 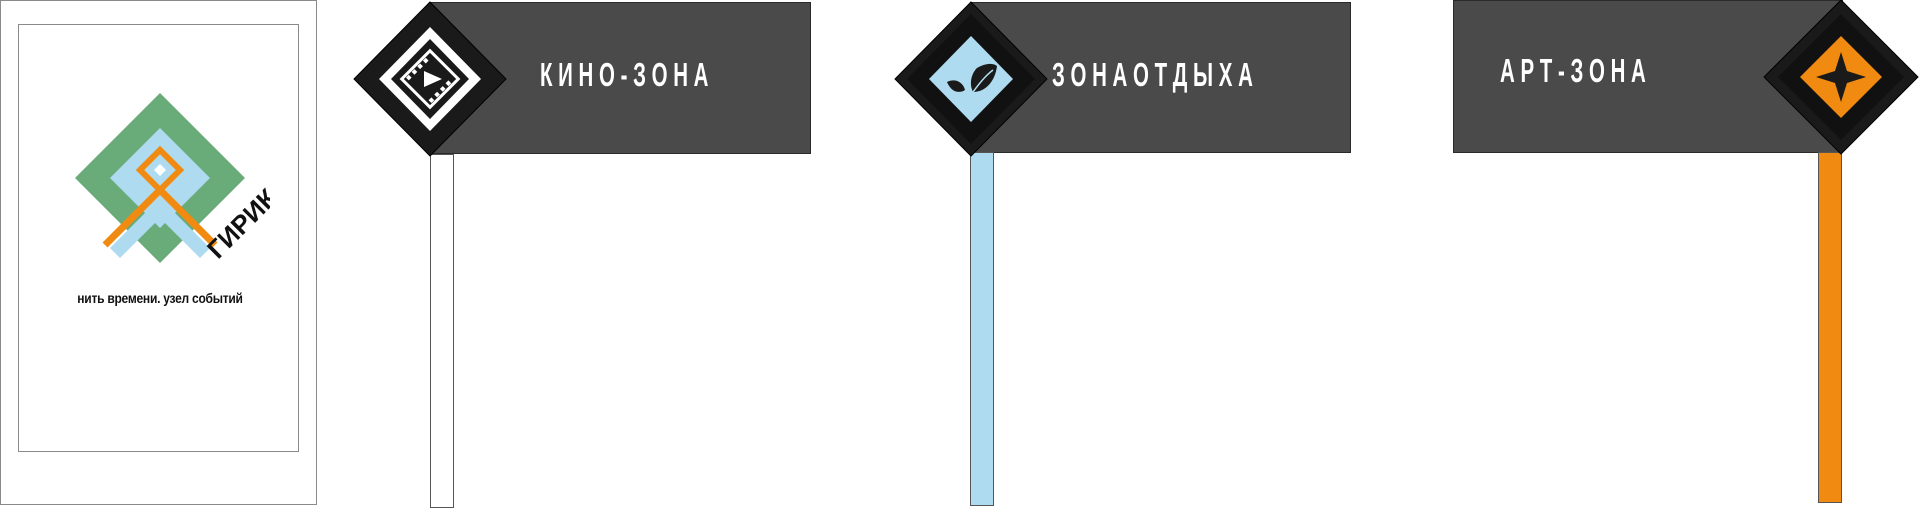 What do you see at coordinates (1573, 70) in the screenshot?
I see `sign-art-label: А Р Т - З О Н А` at bounding box center [1573, 70].